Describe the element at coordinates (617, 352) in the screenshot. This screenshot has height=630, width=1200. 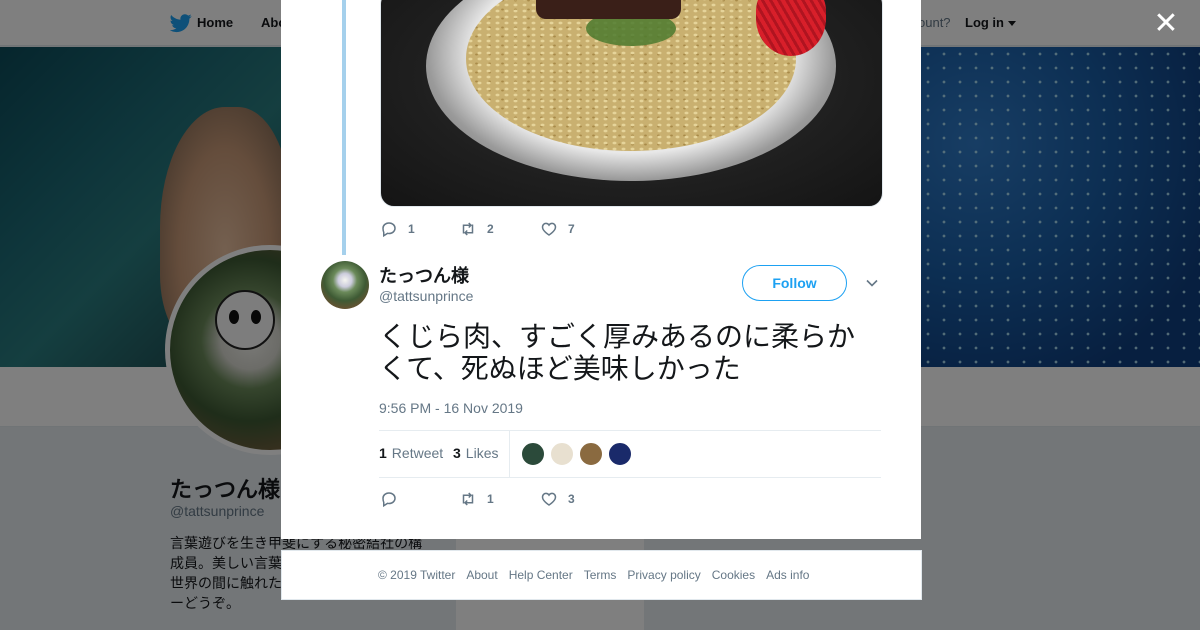
I see `tweet-text: くじら肉、すごく厚みあるのに柔らかくて、死ぬほど美味しかった` at that location.